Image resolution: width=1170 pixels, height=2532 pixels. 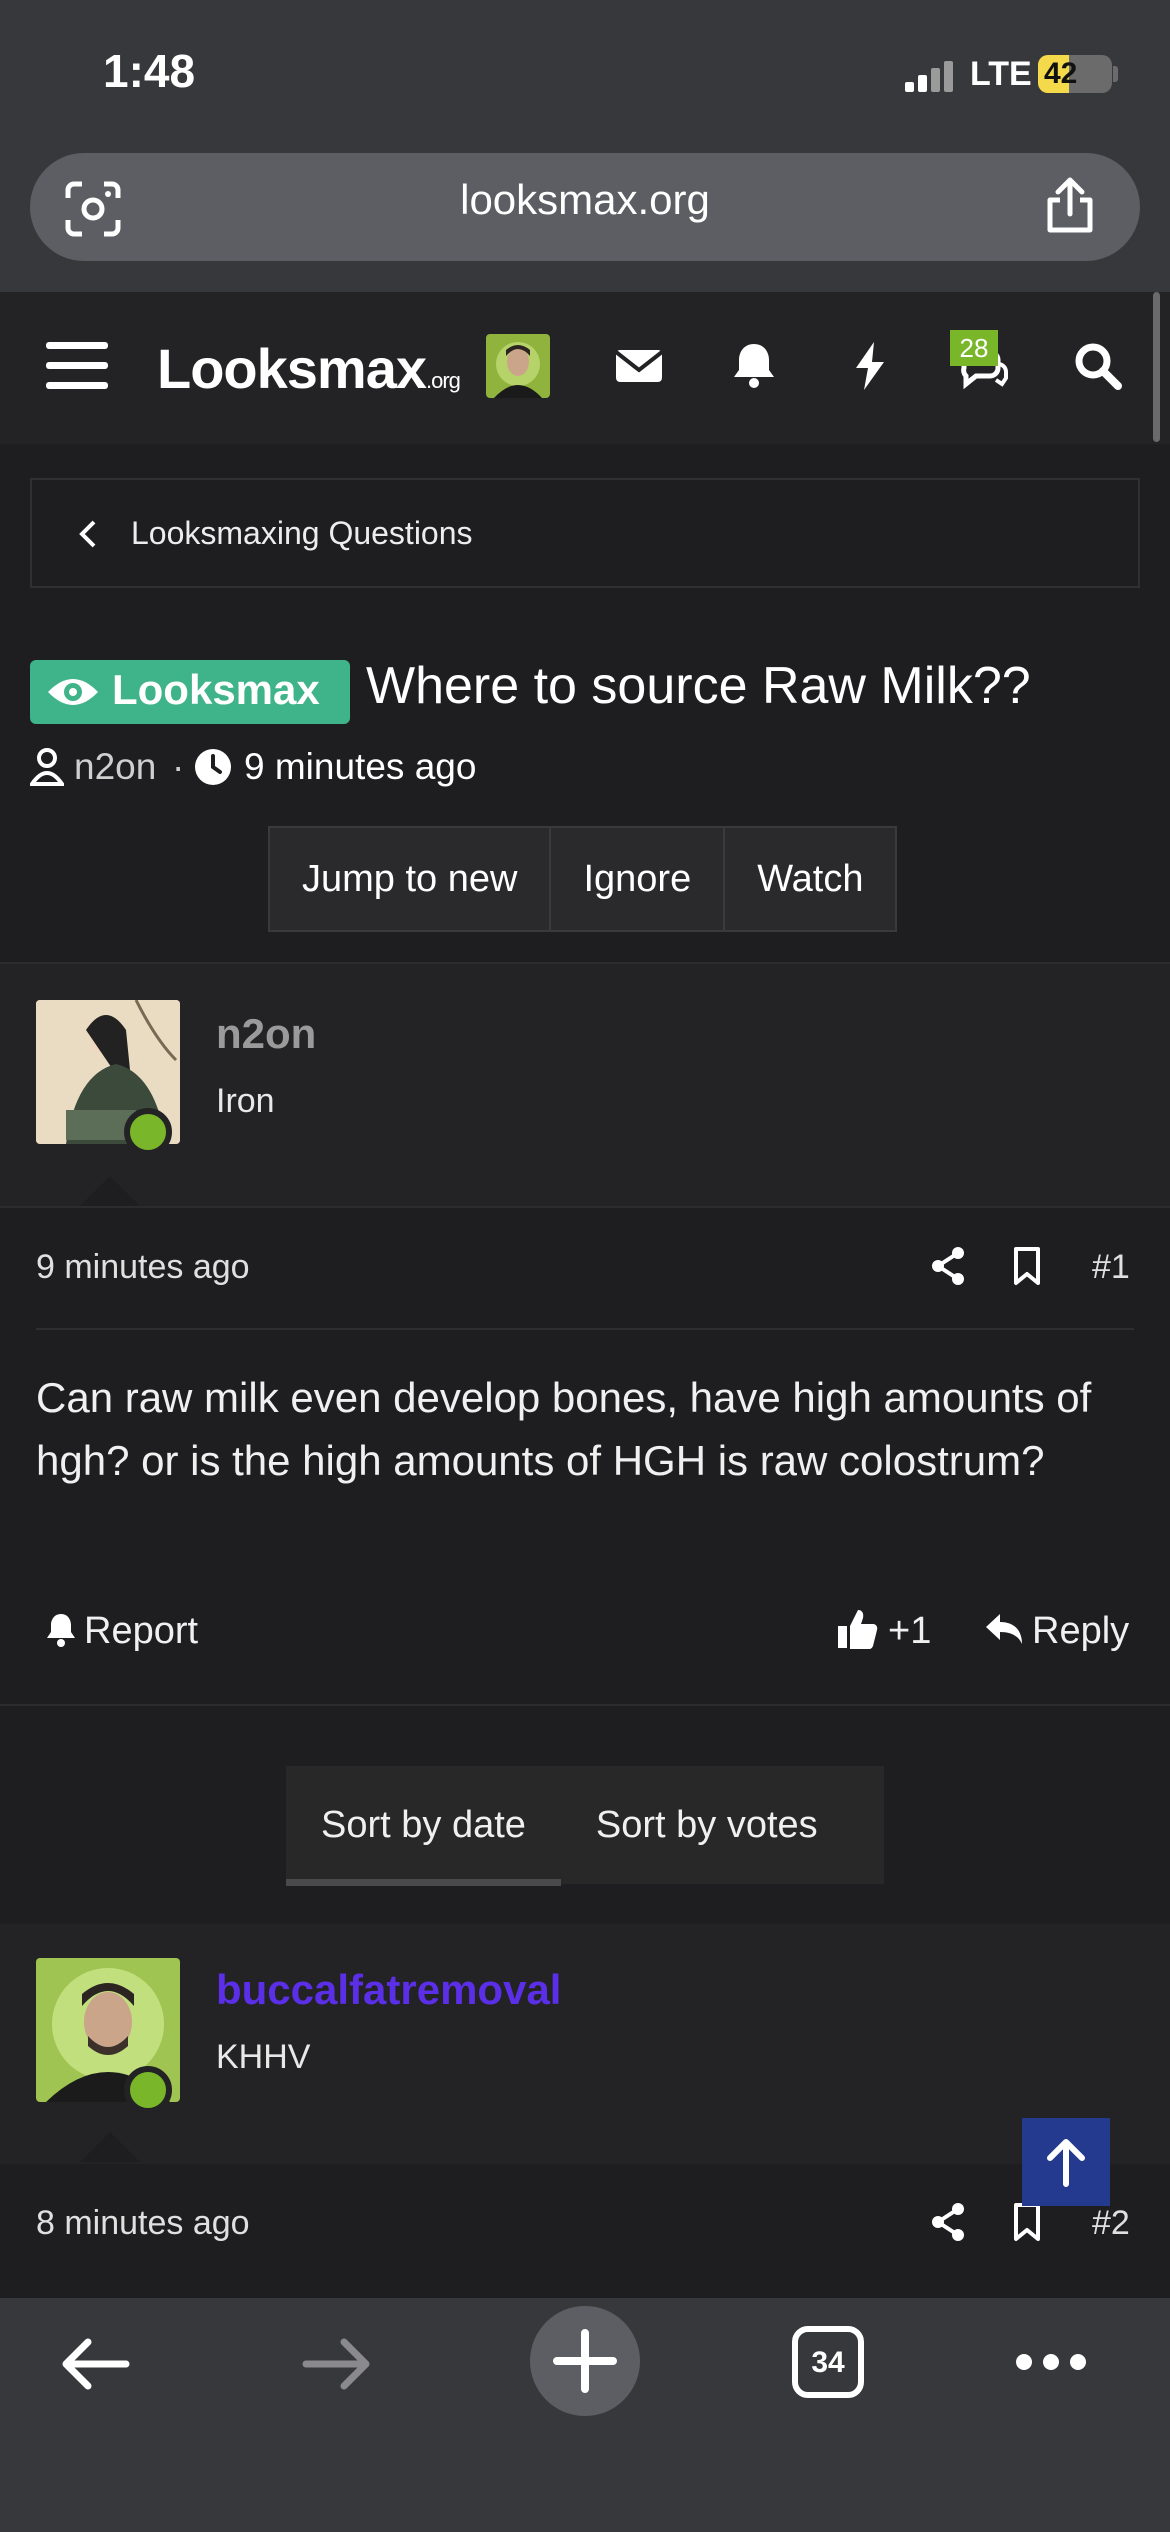 What do you see at coordinates (143, 2223) in the screenshot?
I see `post-time: 8 minutes ago` at bounding box center [143, 2223].